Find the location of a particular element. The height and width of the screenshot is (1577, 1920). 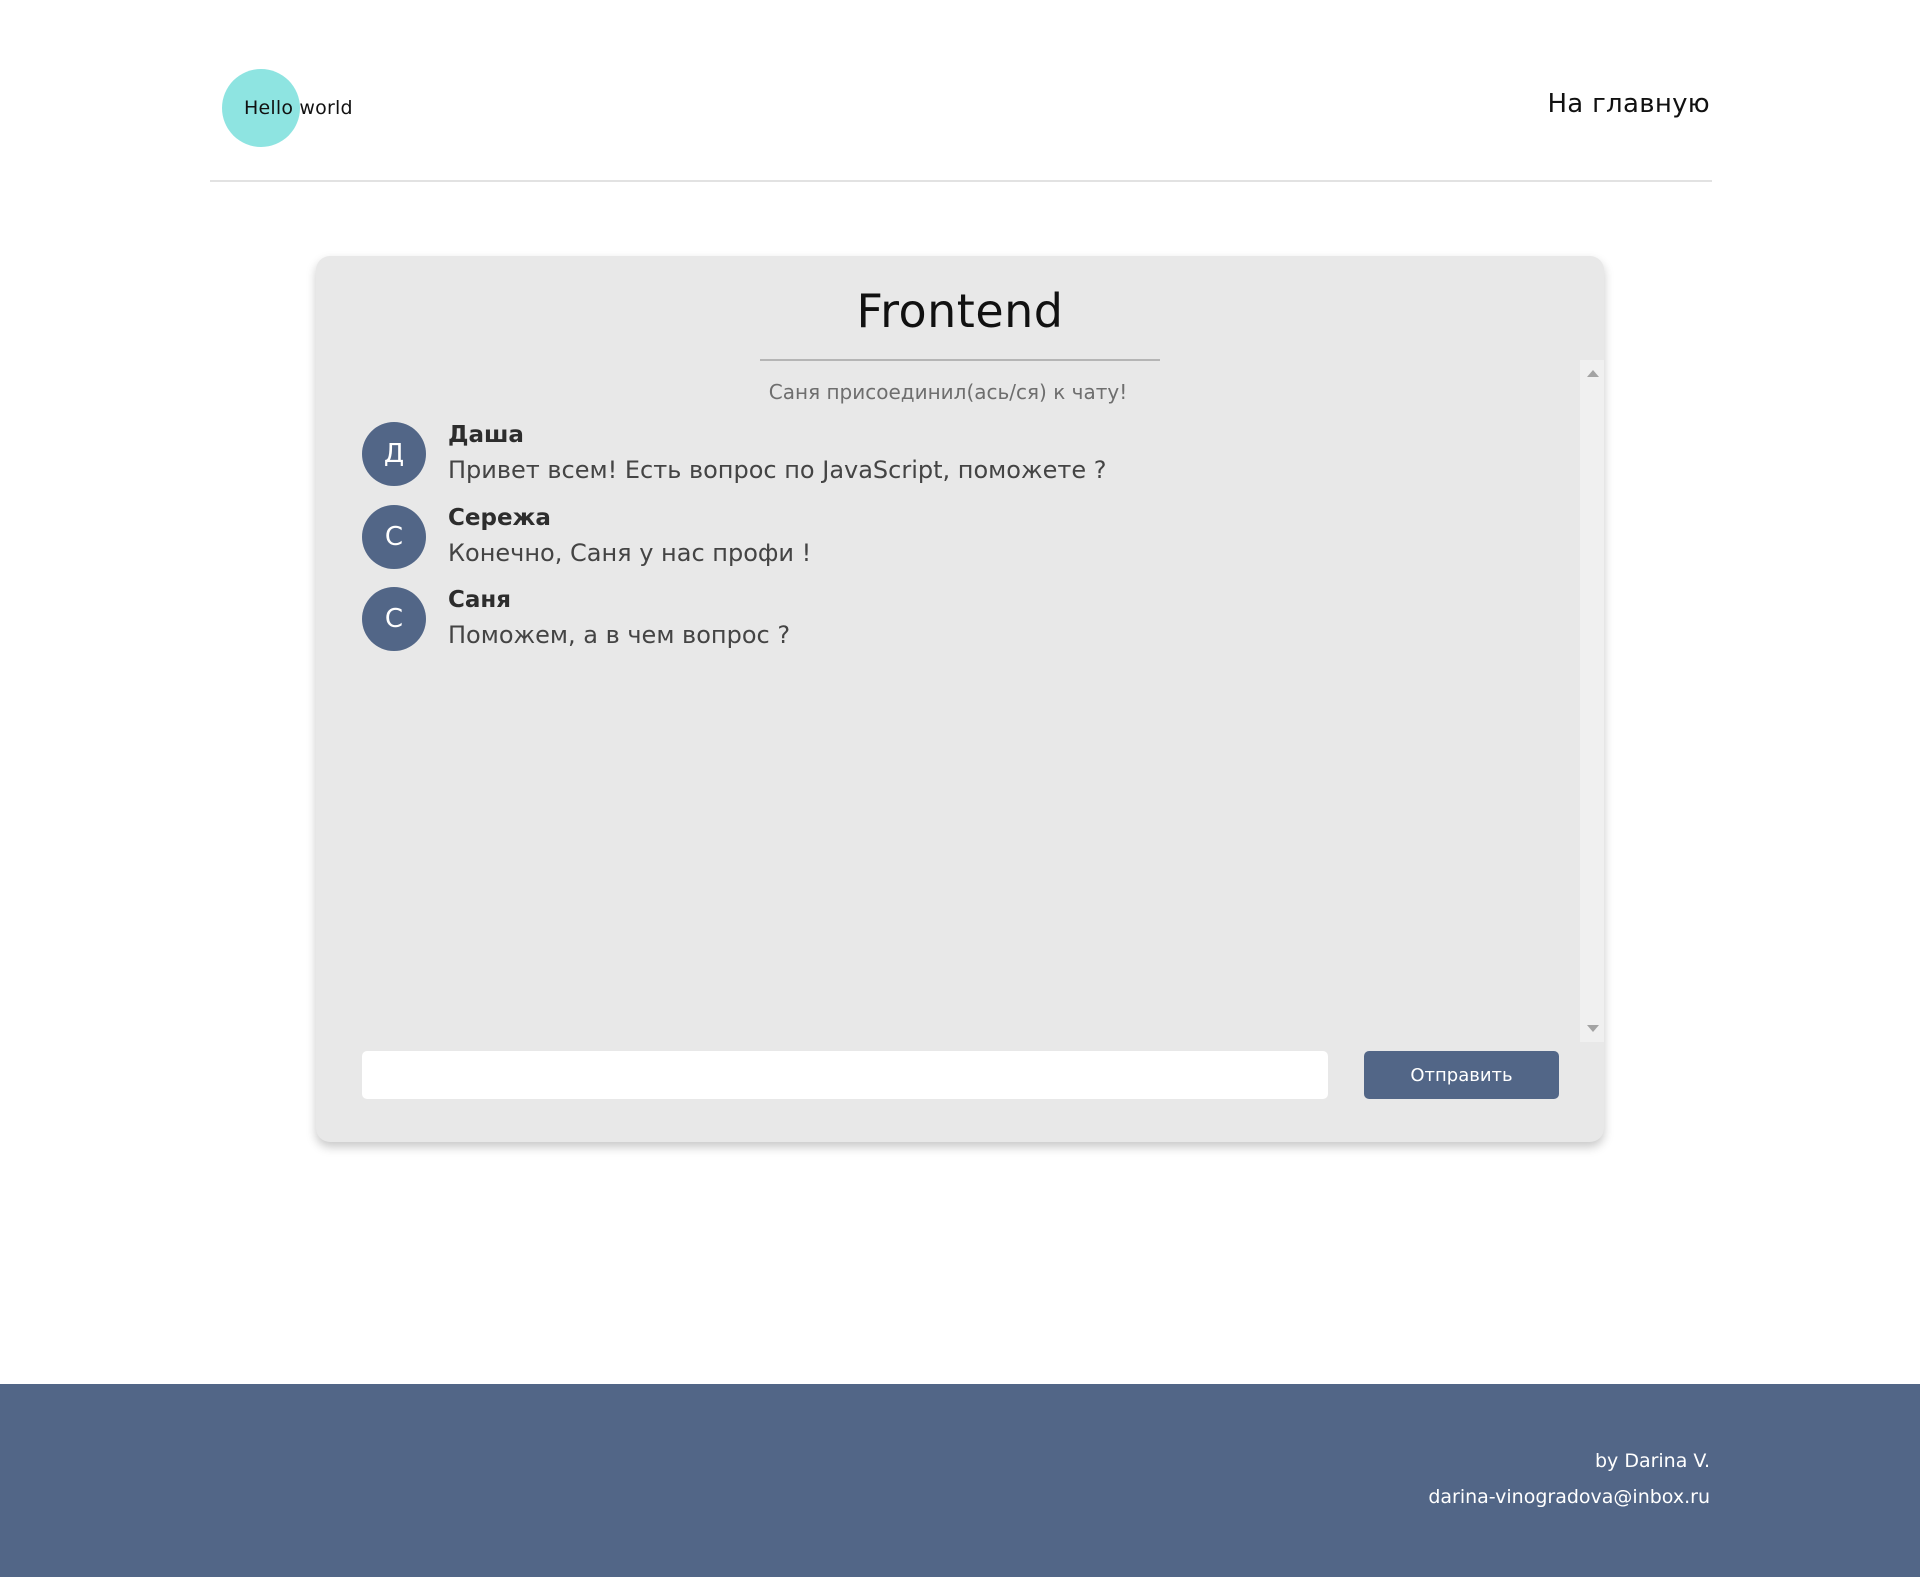

triangle-up-icon is located at coordinates (1593, 373).